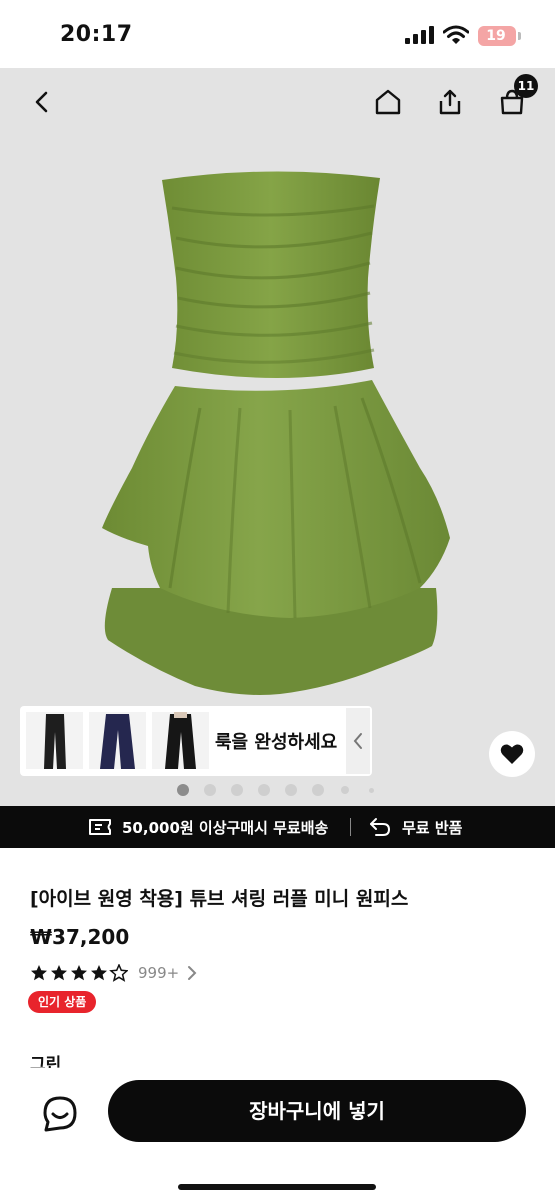 The image size is (555, 1200). Describe the element at coordinates (277, 1187) in the screenshot. I see `home-indicator` at that location.